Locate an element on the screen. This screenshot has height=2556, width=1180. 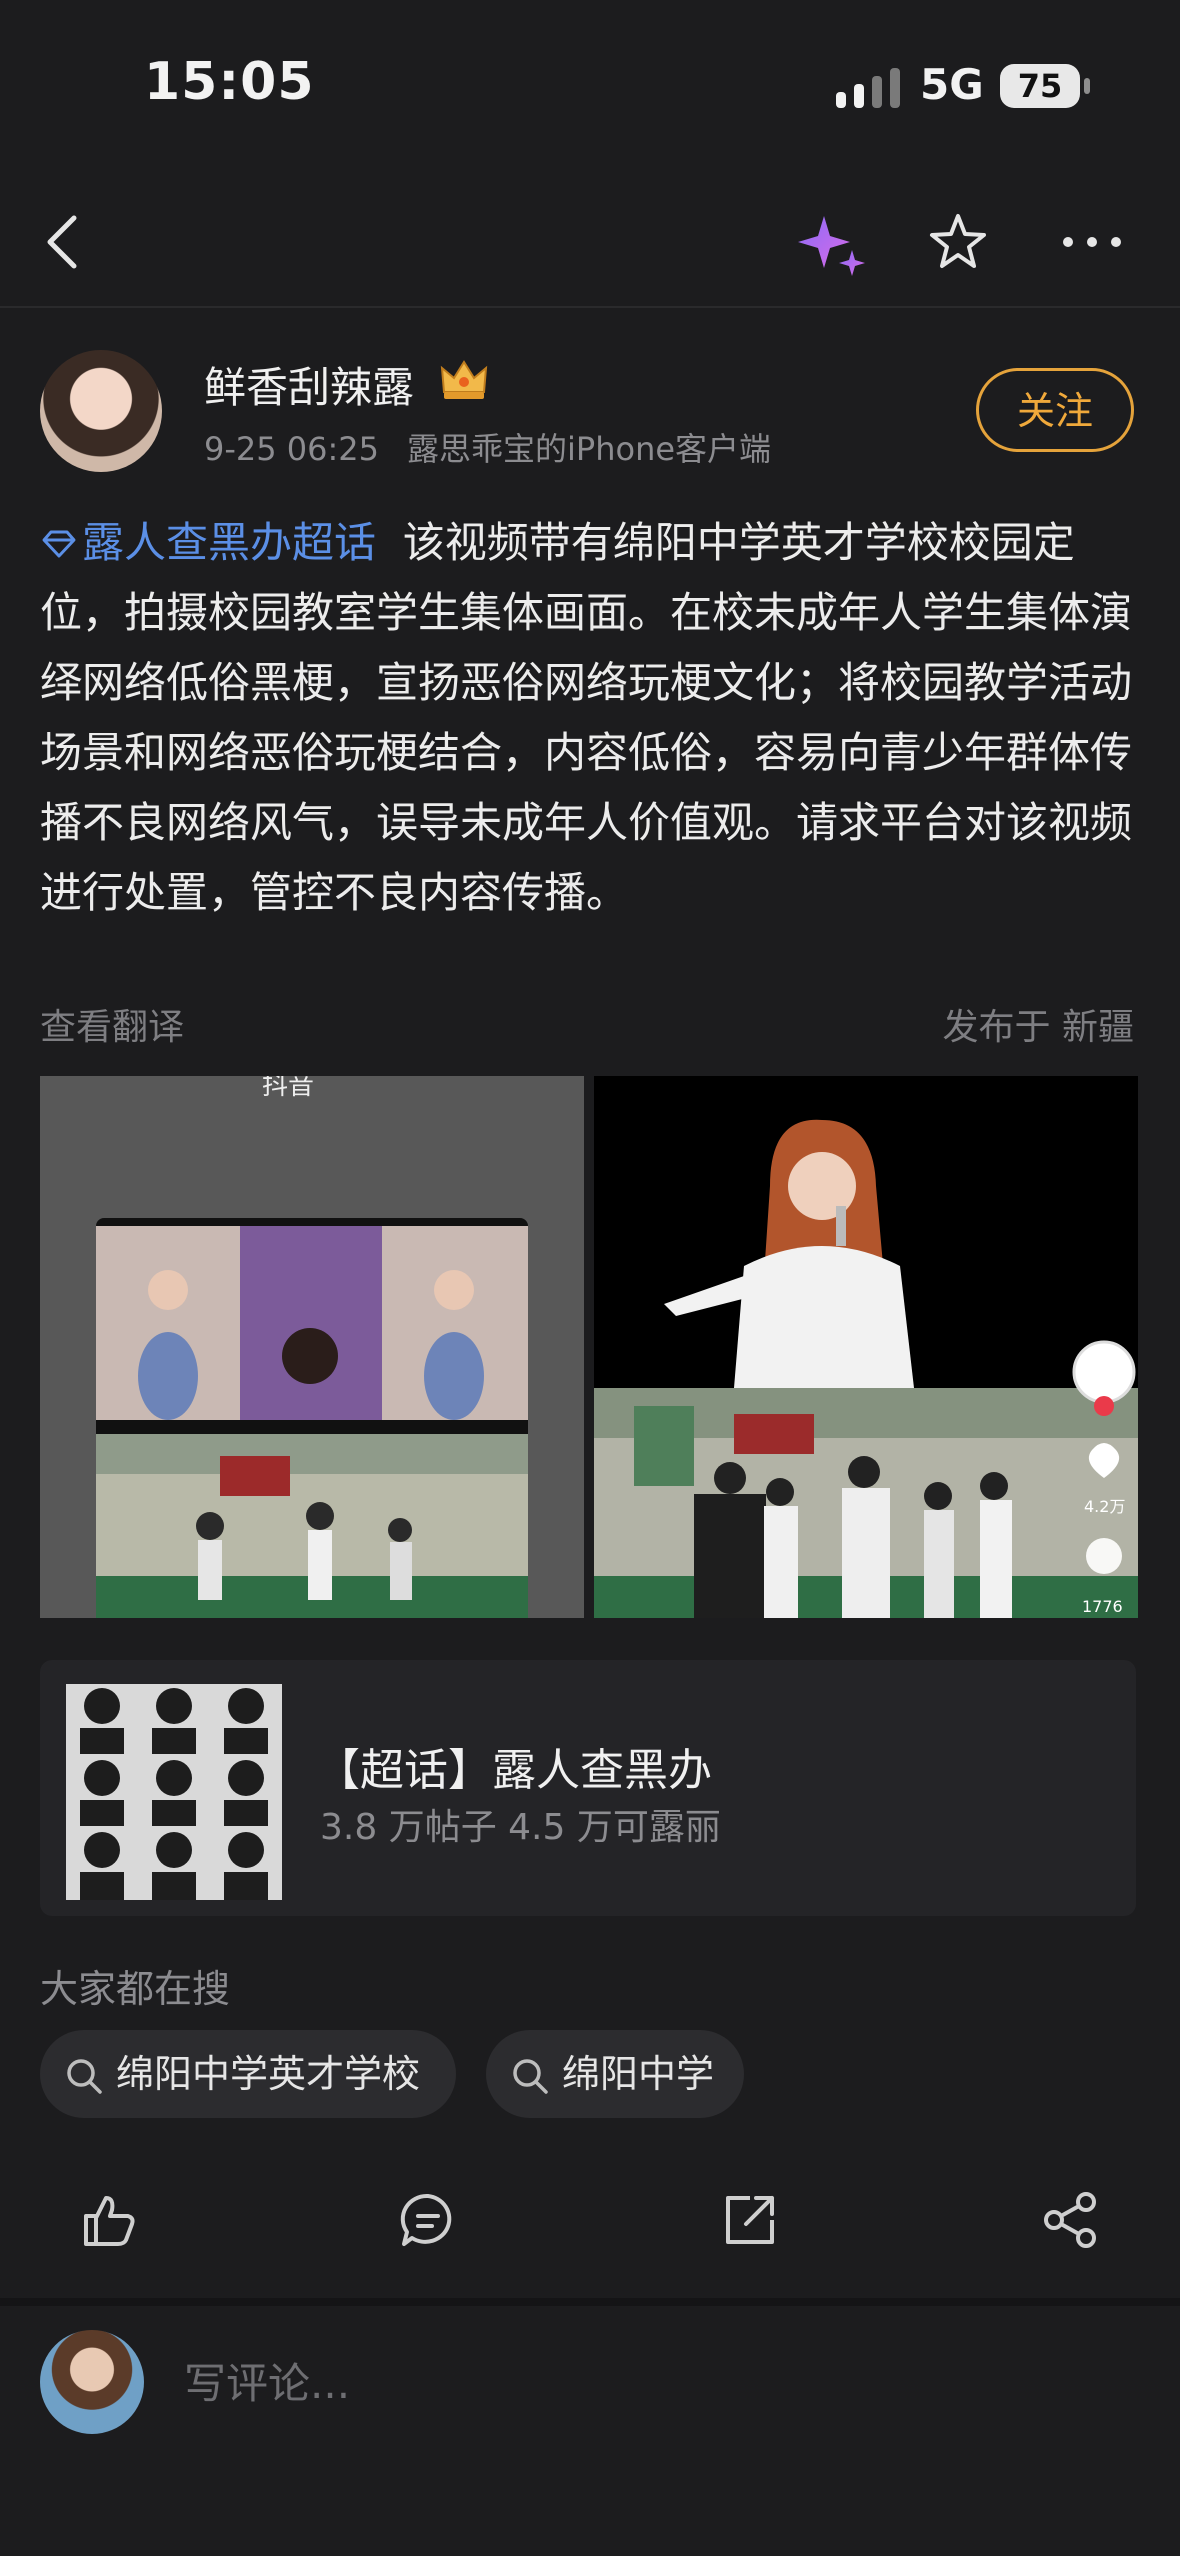
author-avatar is located at coordinates (101, 411).